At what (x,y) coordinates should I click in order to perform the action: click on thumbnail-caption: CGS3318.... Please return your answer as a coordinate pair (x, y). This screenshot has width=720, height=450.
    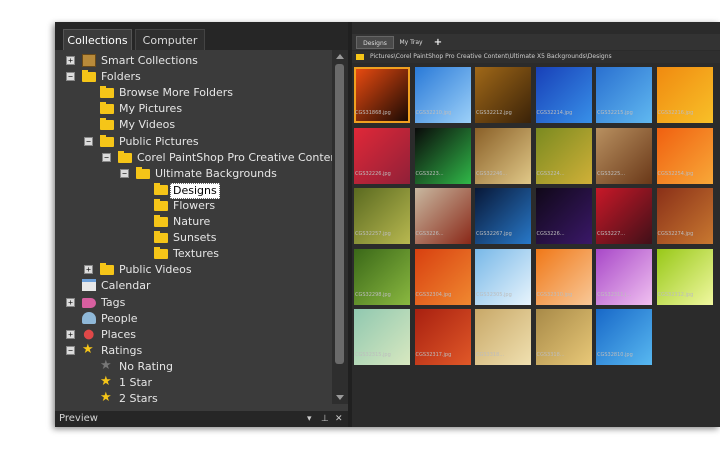
    Looking at the image, I should click on (490, 355).